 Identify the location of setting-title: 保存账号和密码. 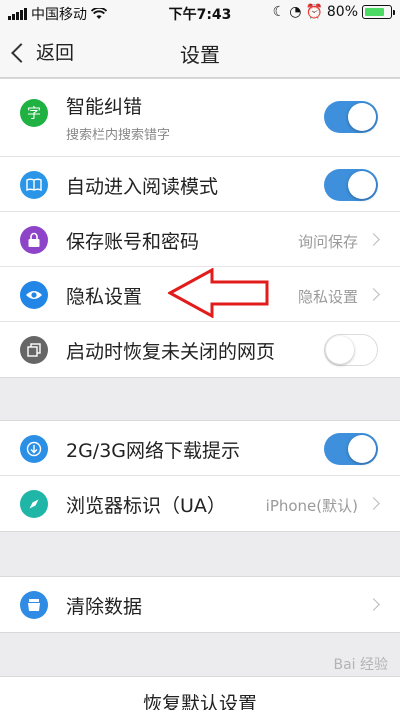
(133, 242).